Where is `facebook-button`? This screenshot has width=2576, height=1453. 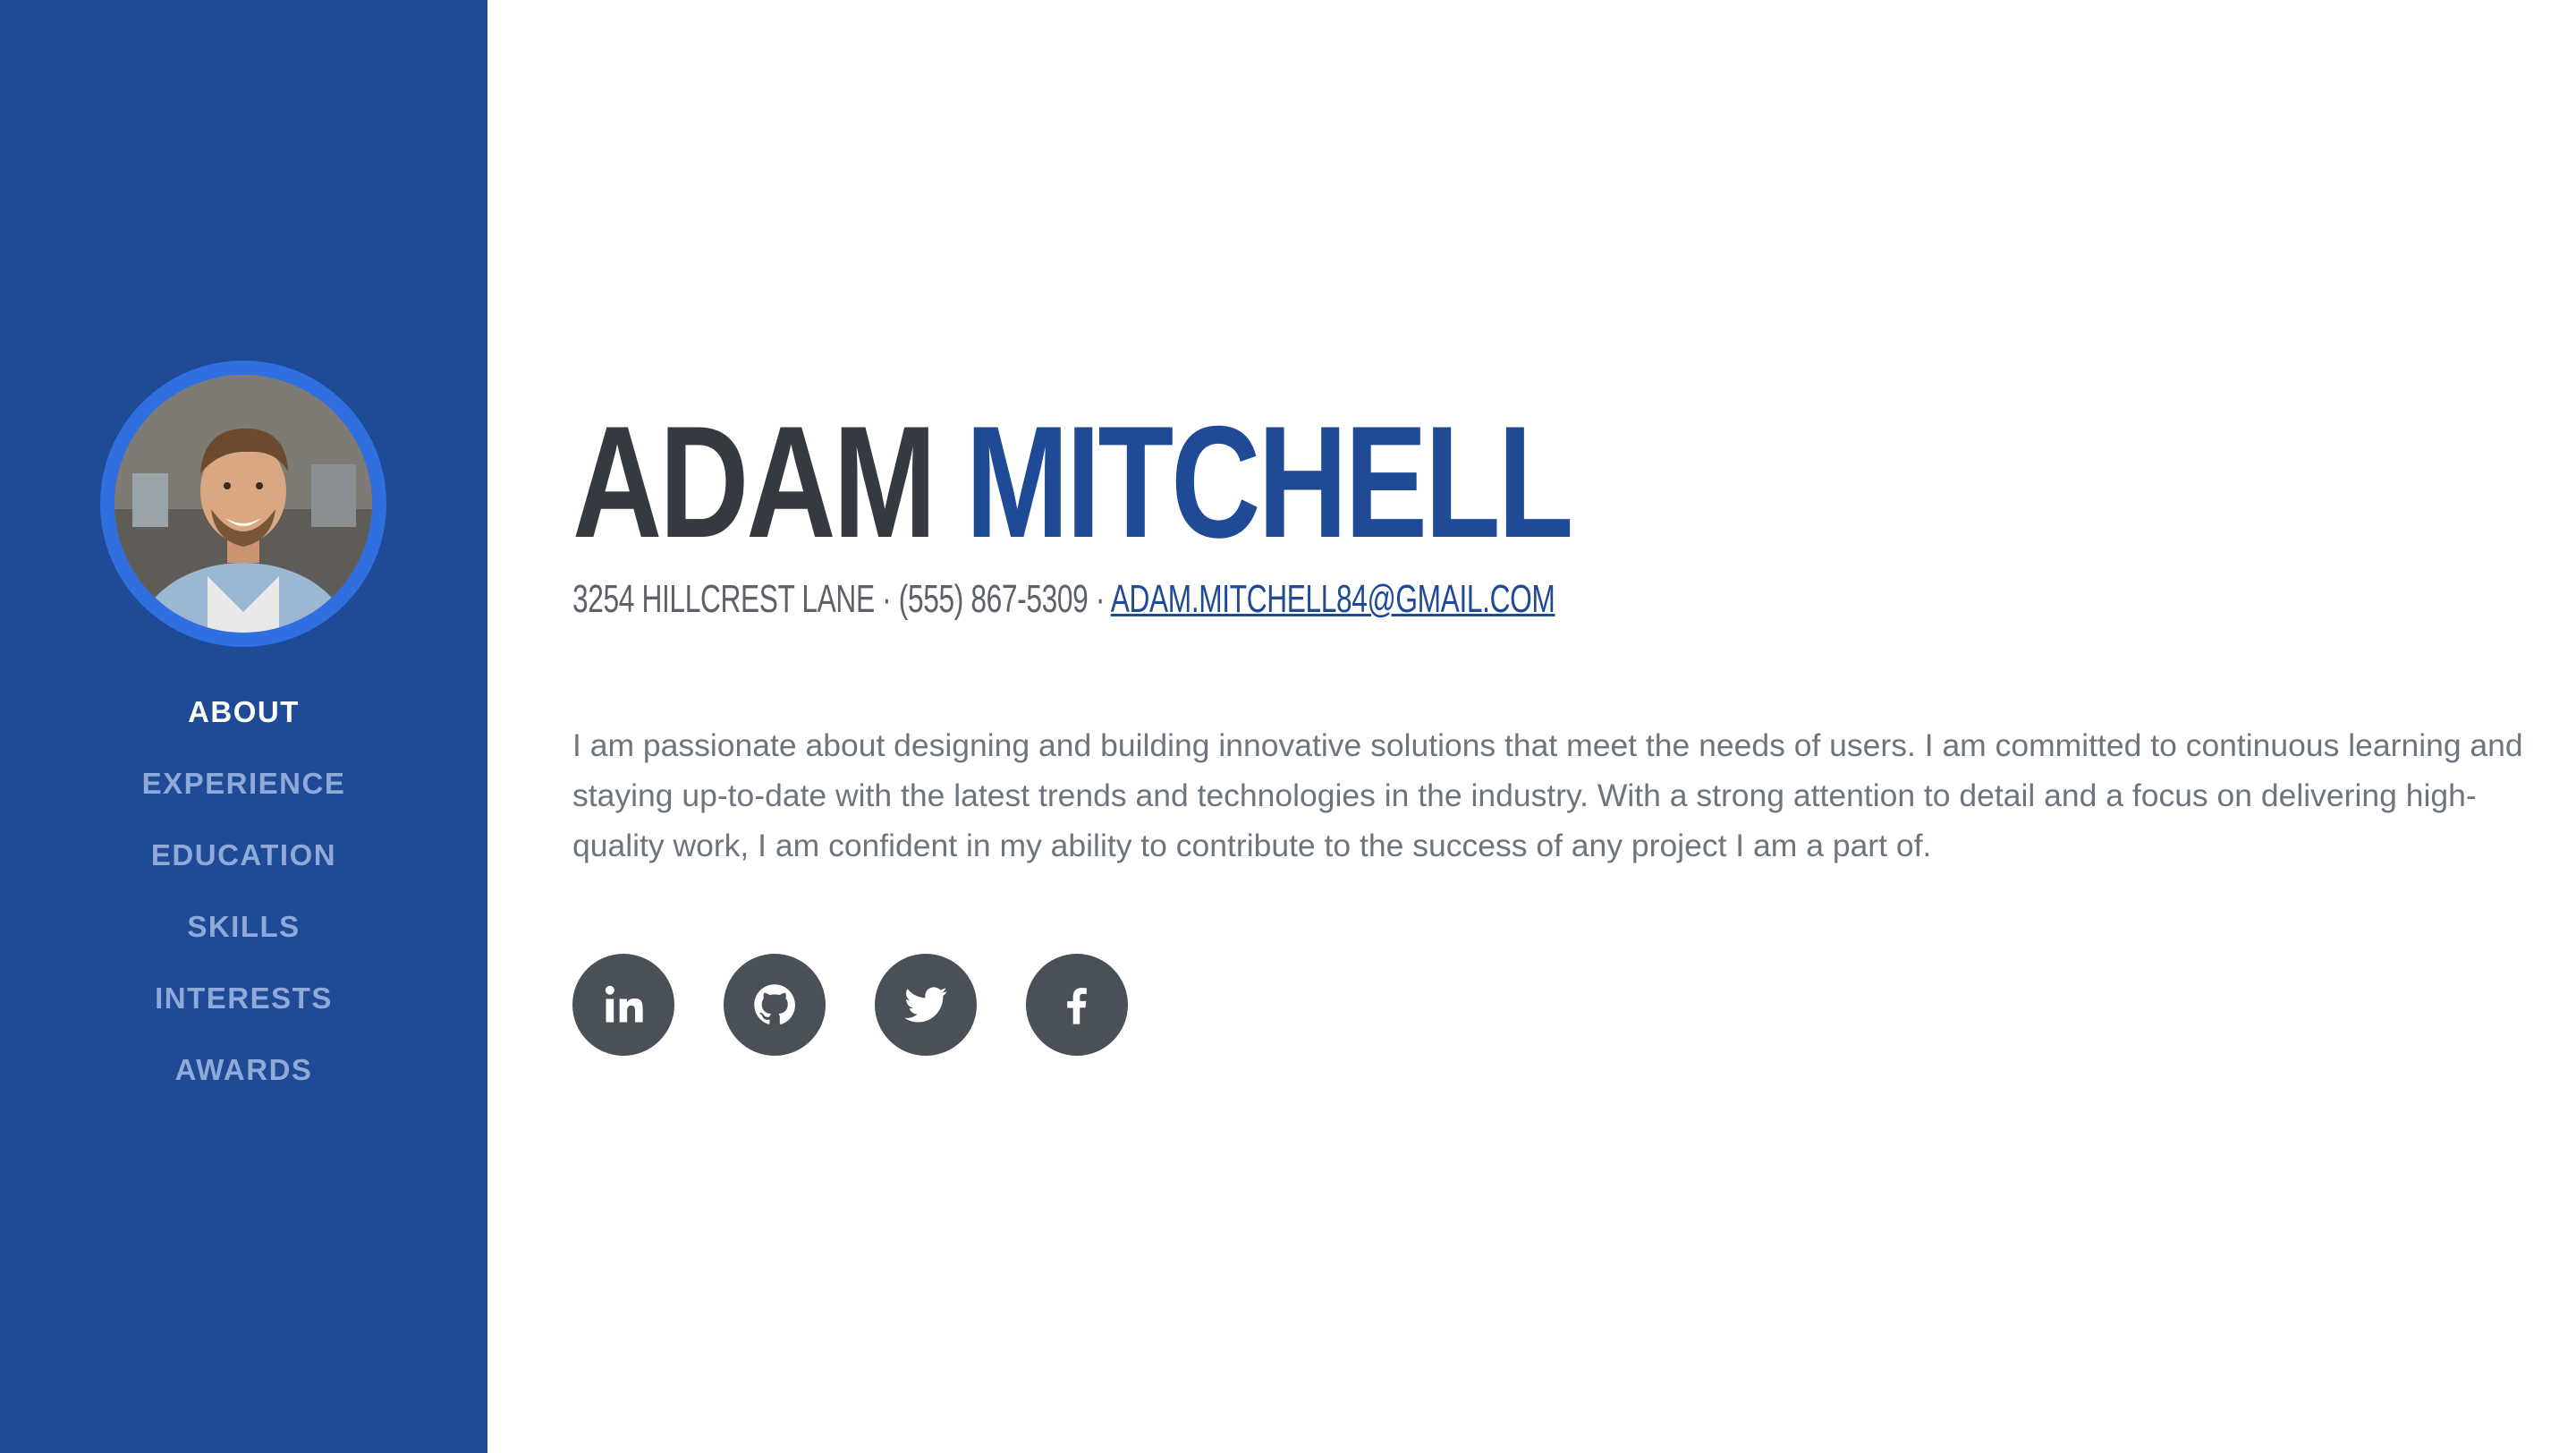 facebook-button is located at coordinates (1077, 1005).